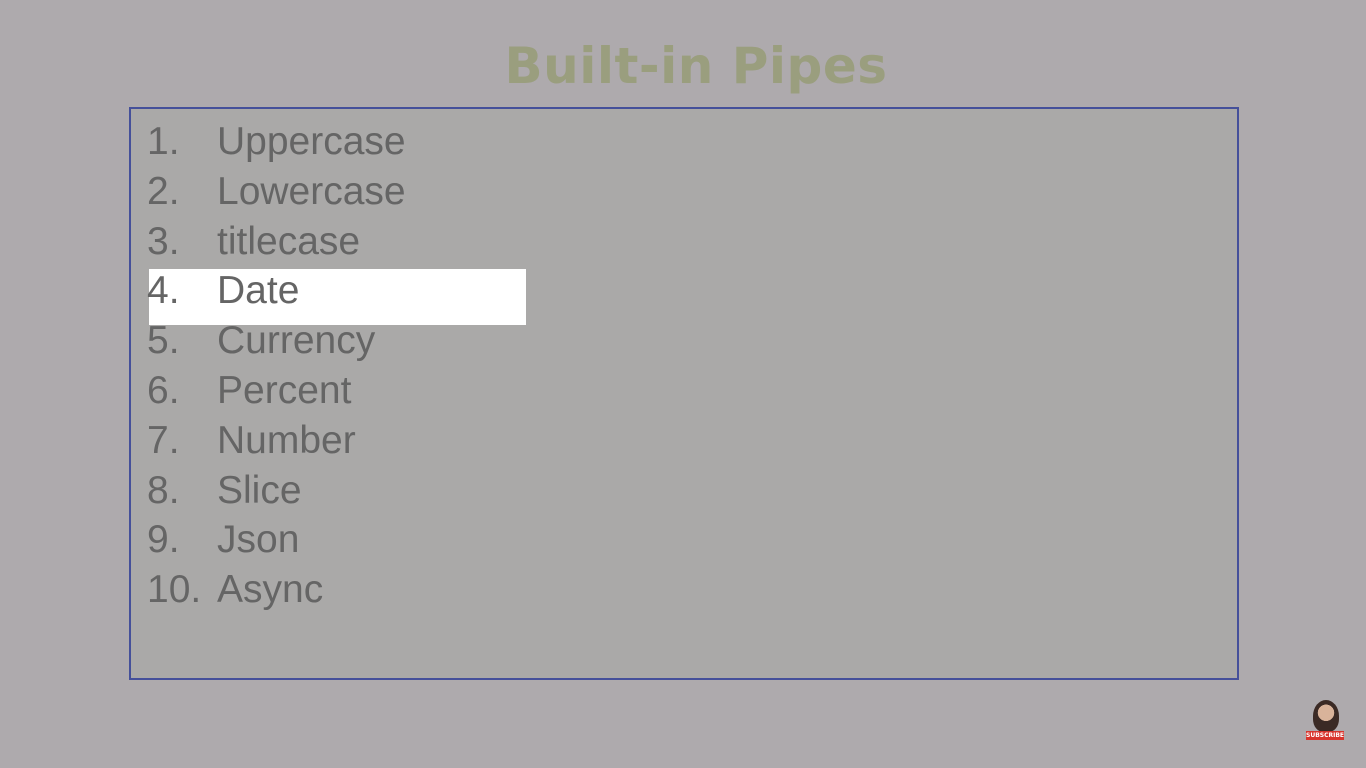  What do you see at coordinates (163, 540) in the screenshot?
I see `item-number: 9.` at bounding box center [163, 540].